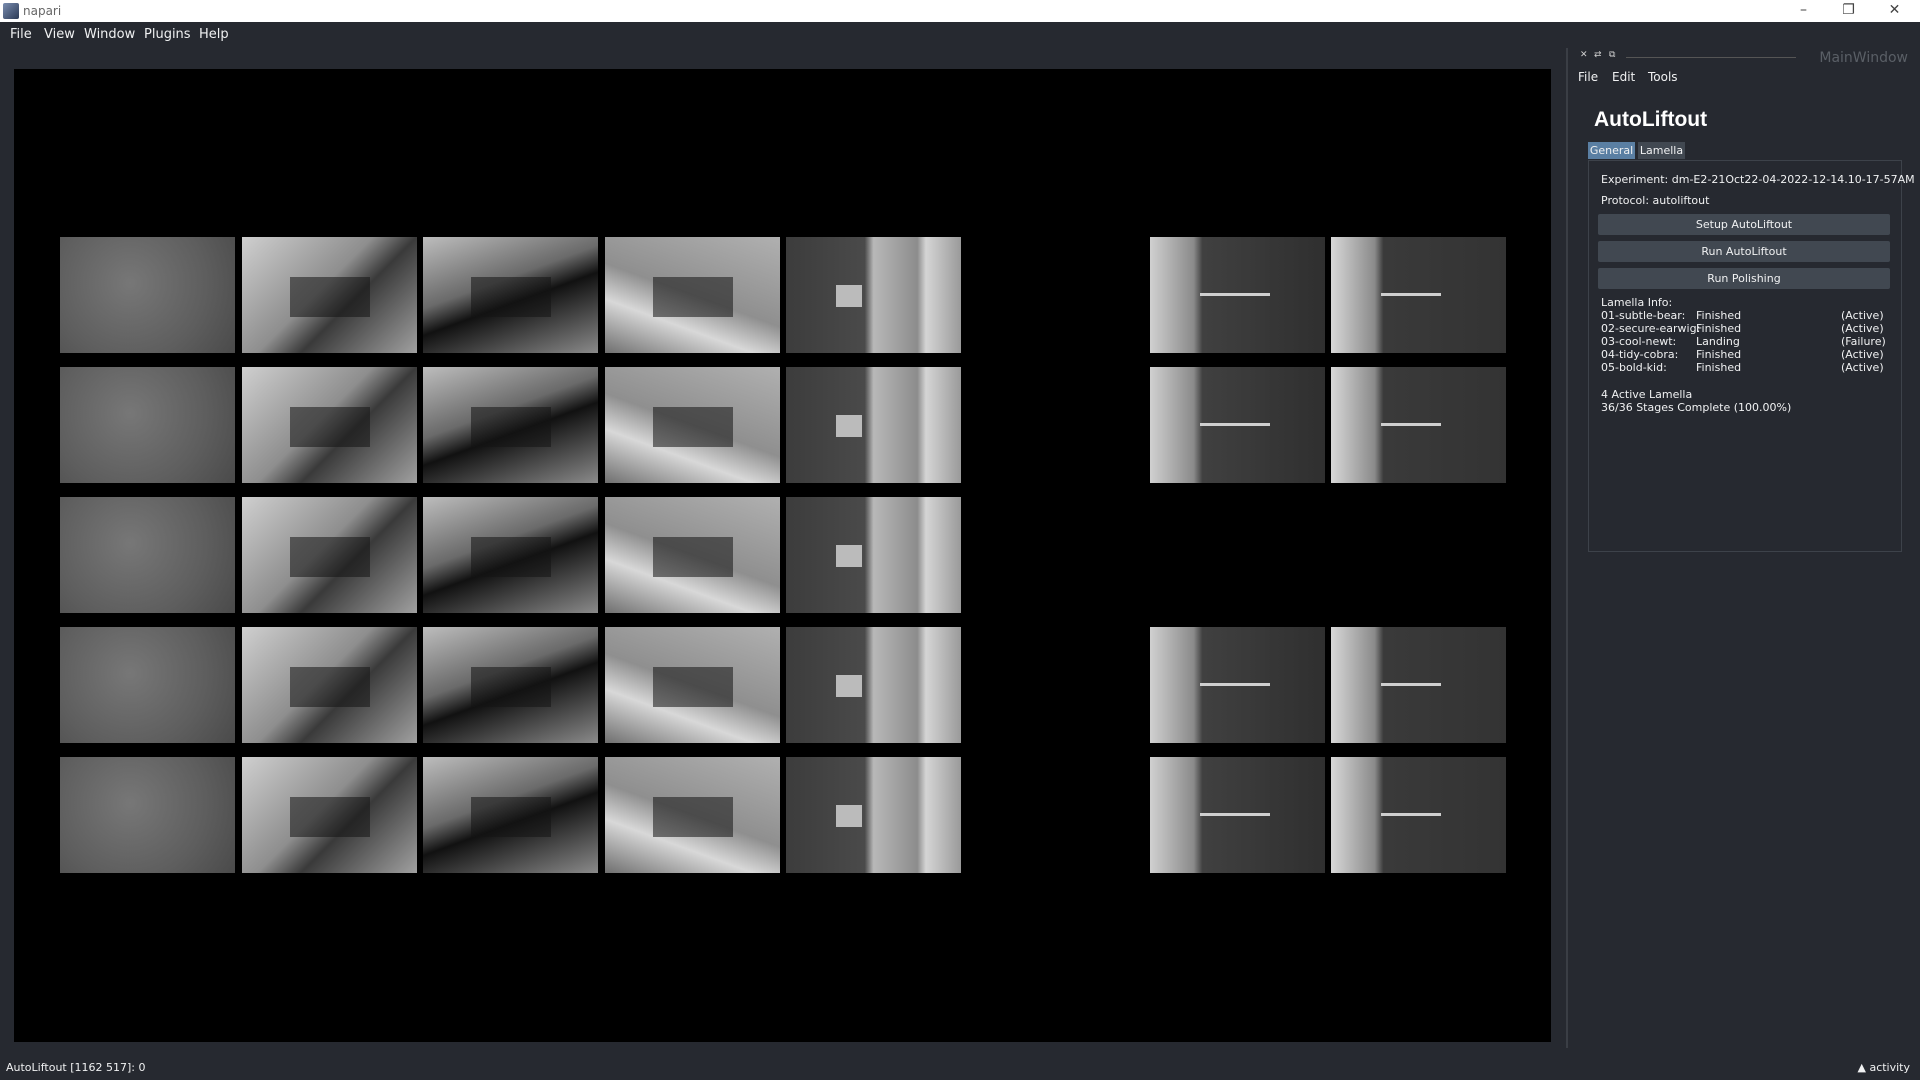 The image size is (1920, 1080). I want to click on dock-menu-tools: Tools, so click(1663, 77).